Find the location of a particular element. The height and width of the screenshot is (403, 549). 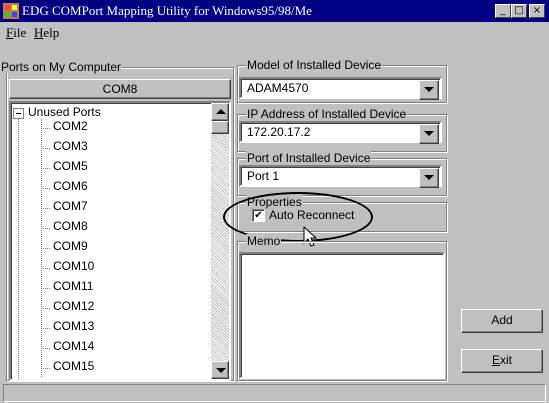

minimize-button: _ is located at coordinates (503, 11).